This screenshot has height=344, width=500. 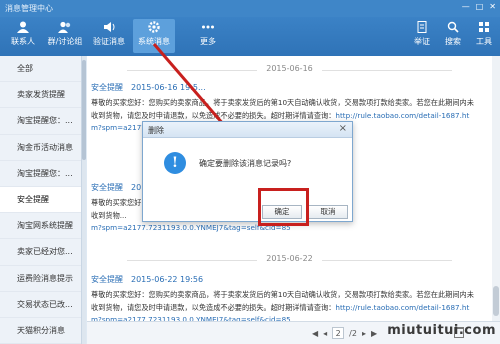 What do you see at coordinates (283, 207) in the screenshot?
I see `highlight-box` at bounding box center [283, 207].